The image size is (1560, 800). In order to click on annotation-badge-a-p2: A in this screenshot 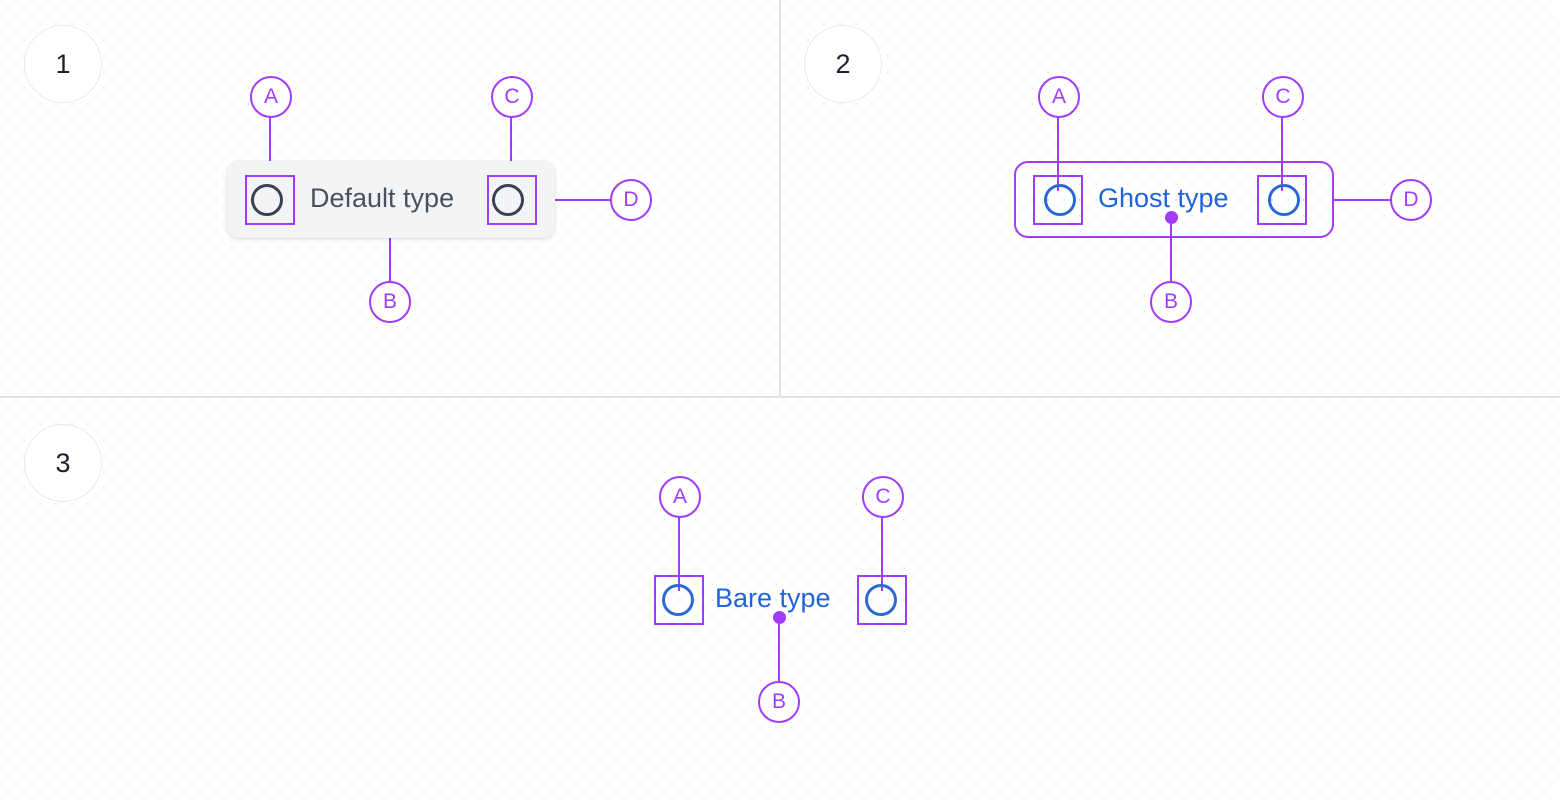, I will do `click(1059, 97)`.